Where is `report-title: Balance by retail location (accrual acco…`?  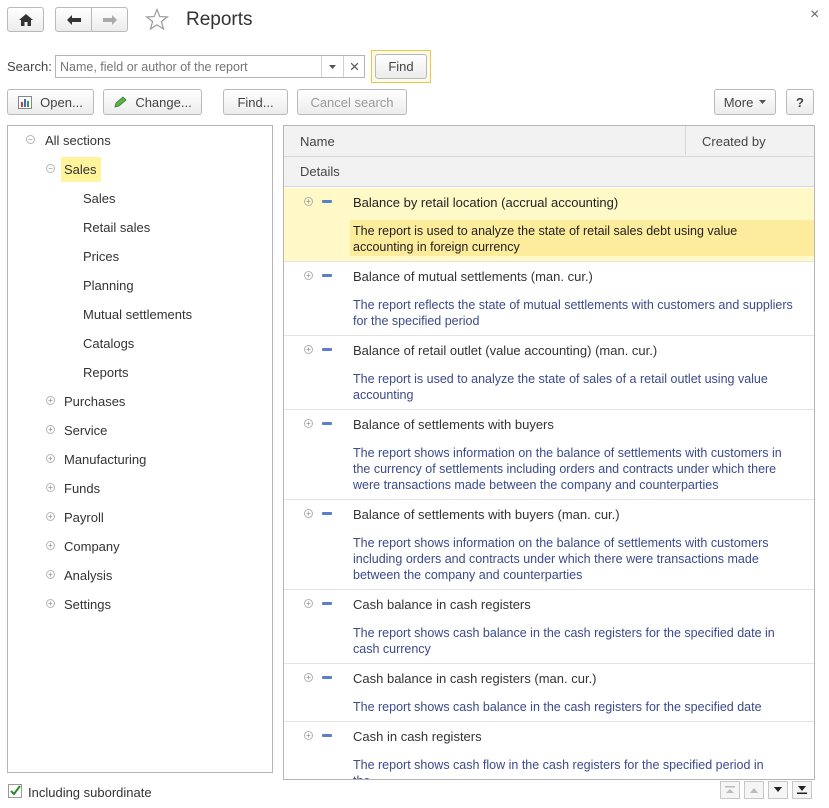
report-title: Balance by retail location (accrual acco… is located at coordinates (486, 202).